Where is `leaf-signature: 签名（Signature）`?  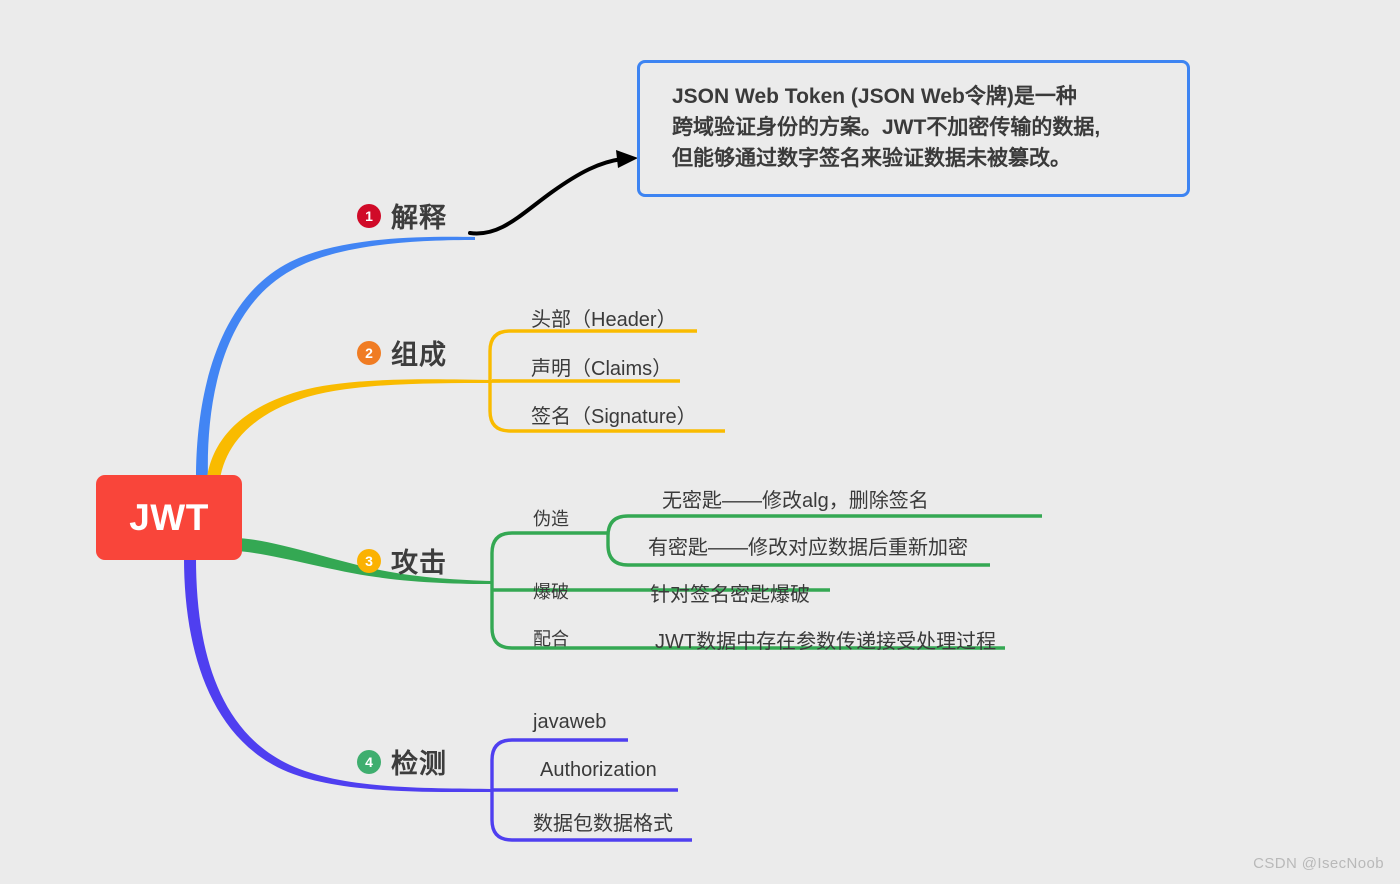 leaf-signature: 签名（Signature） is located at coordinates (614, 414).